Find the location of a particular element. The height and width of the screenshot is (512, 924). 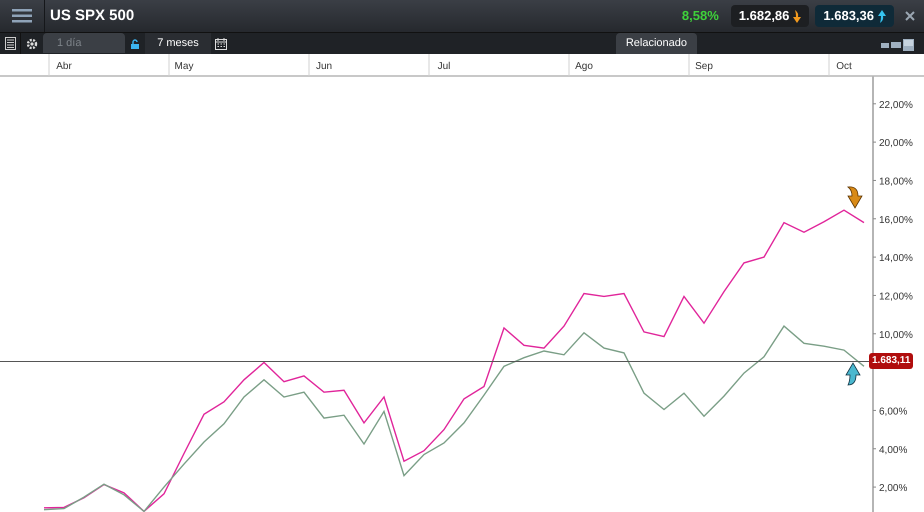

sell-marker-icon is located at coordinates (855, 197).